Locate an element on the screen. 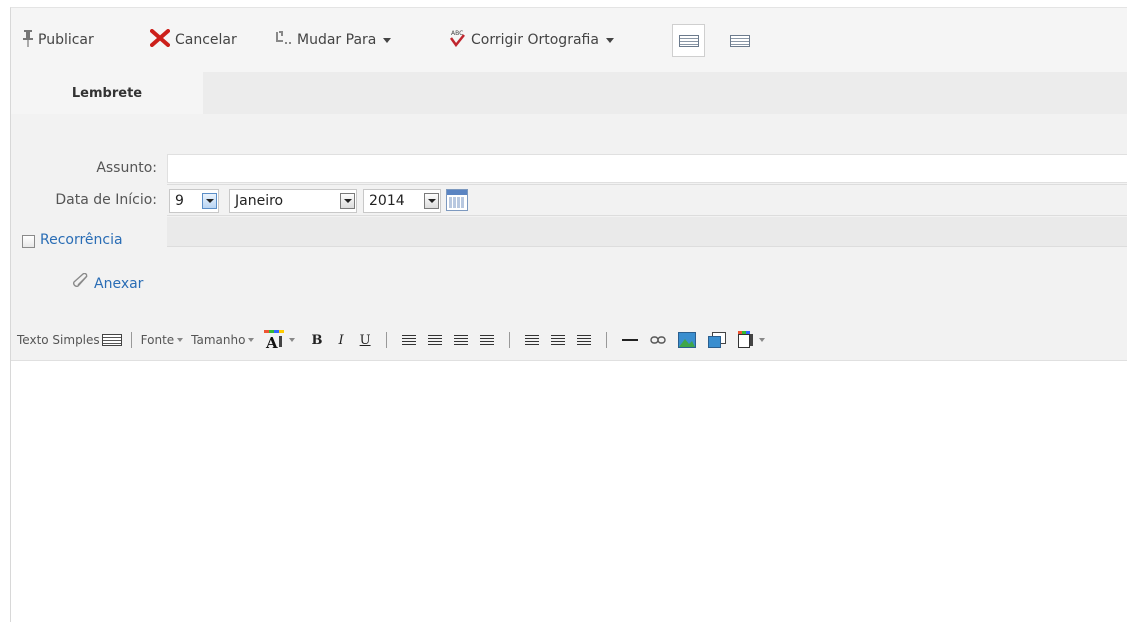 This screenshot has height=622, width=1127. image-icon is located at coordinates (686, 340).